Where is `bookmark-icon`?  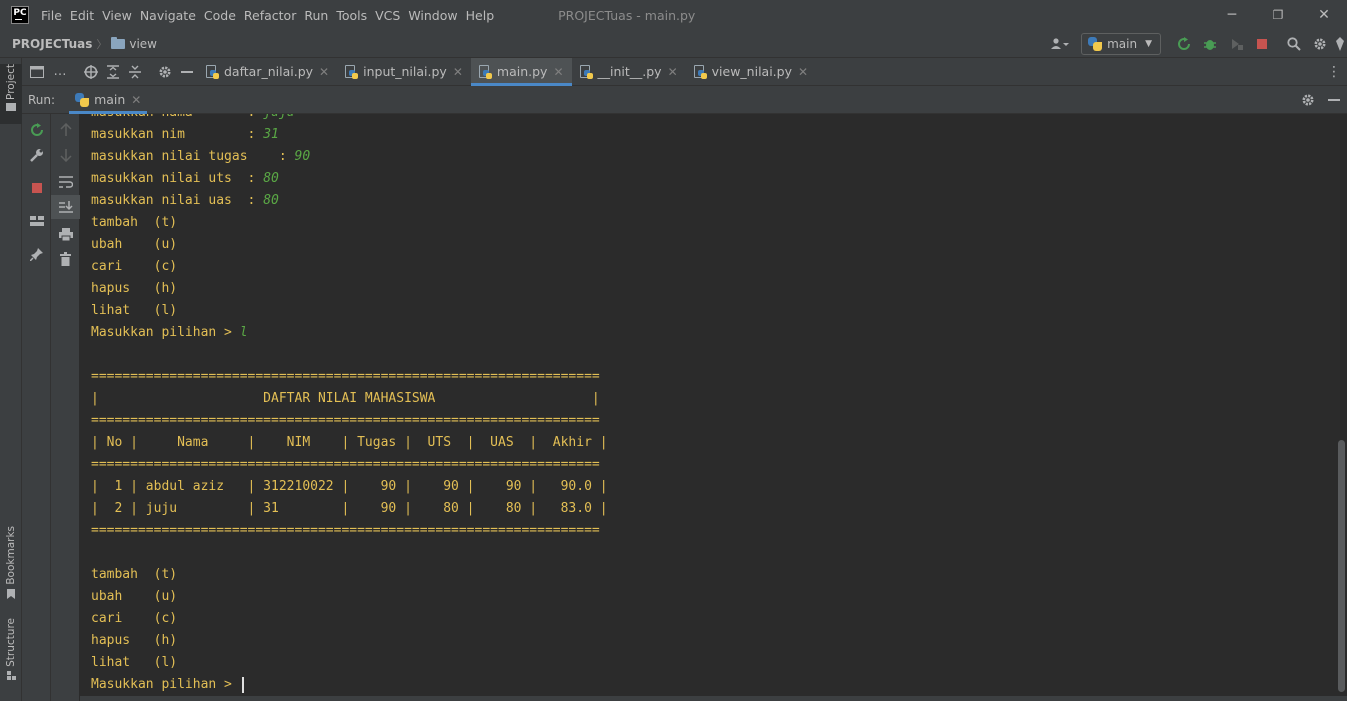
bookmark-icon is located at coordinates (11, 593).